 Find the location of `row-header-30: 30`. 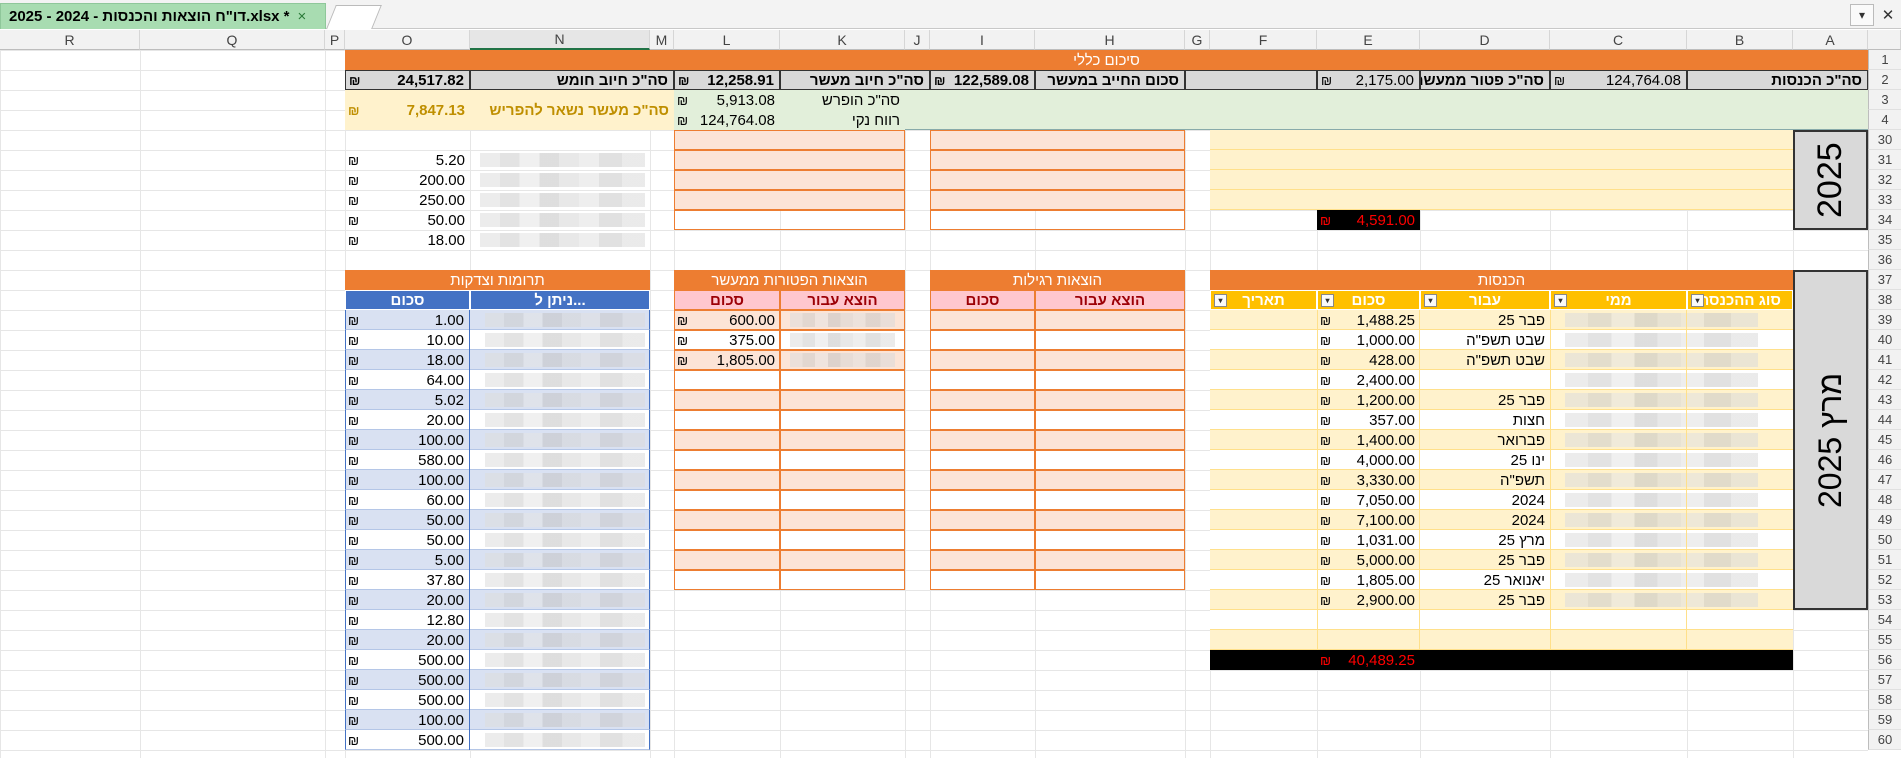

row-header-30: 30 is located at coordinates (1884, 140).